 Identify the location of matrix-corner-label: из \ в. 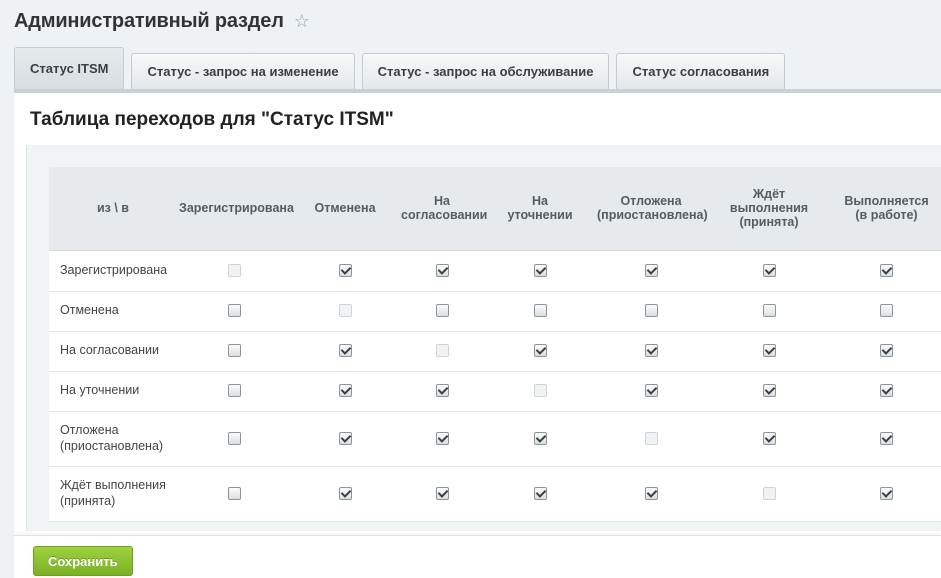
(113, 209).